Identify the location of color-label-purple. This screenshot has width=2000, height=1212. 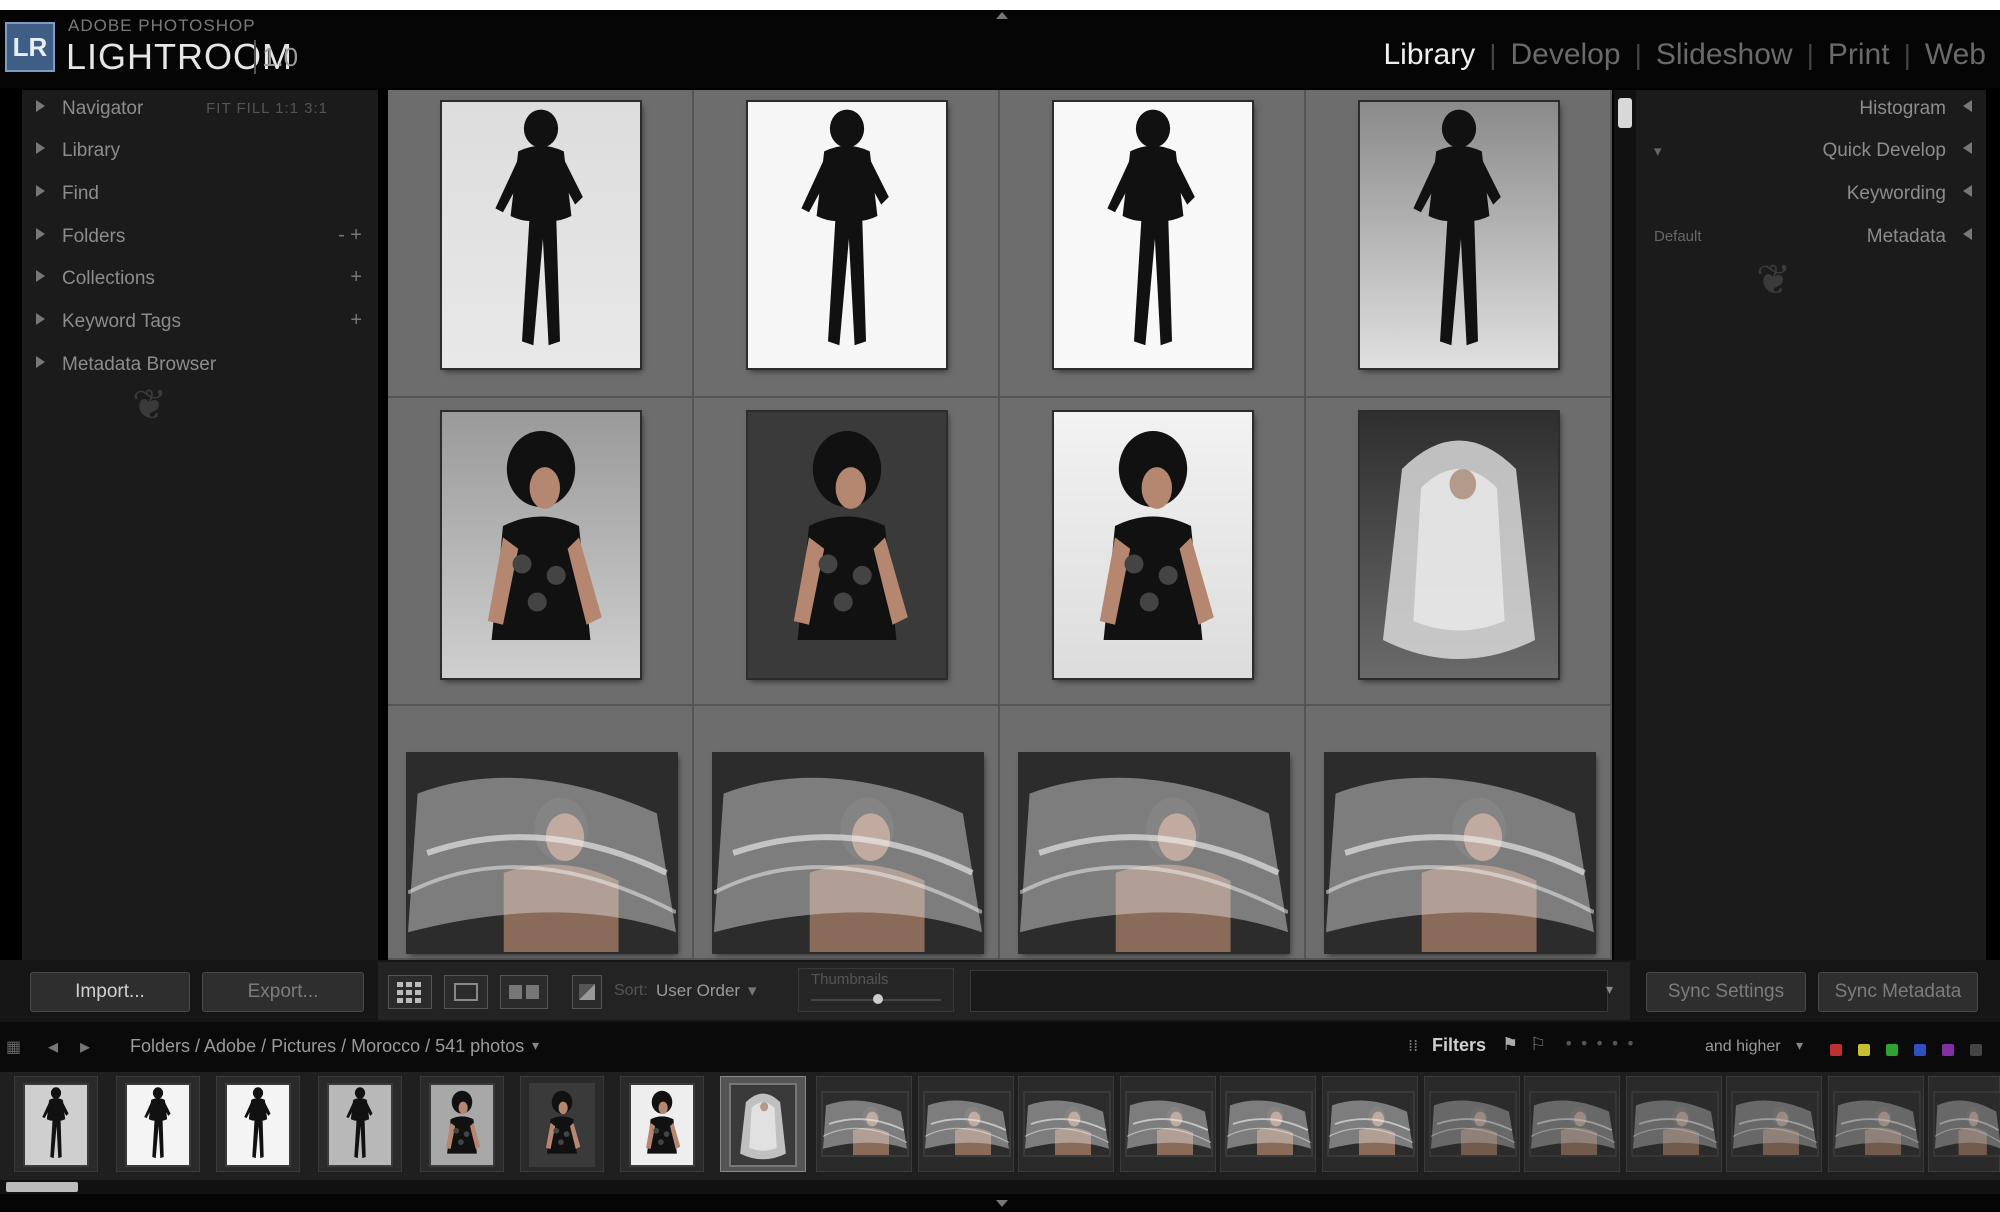
(1948, 1050).